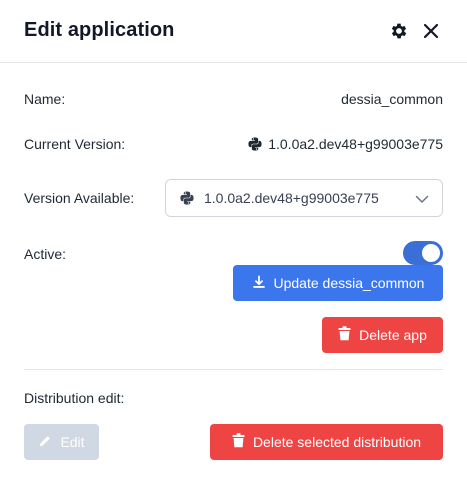 This screenshot has width=467, height=481. I want to click on chevron-down-icon, so click(422, 199).